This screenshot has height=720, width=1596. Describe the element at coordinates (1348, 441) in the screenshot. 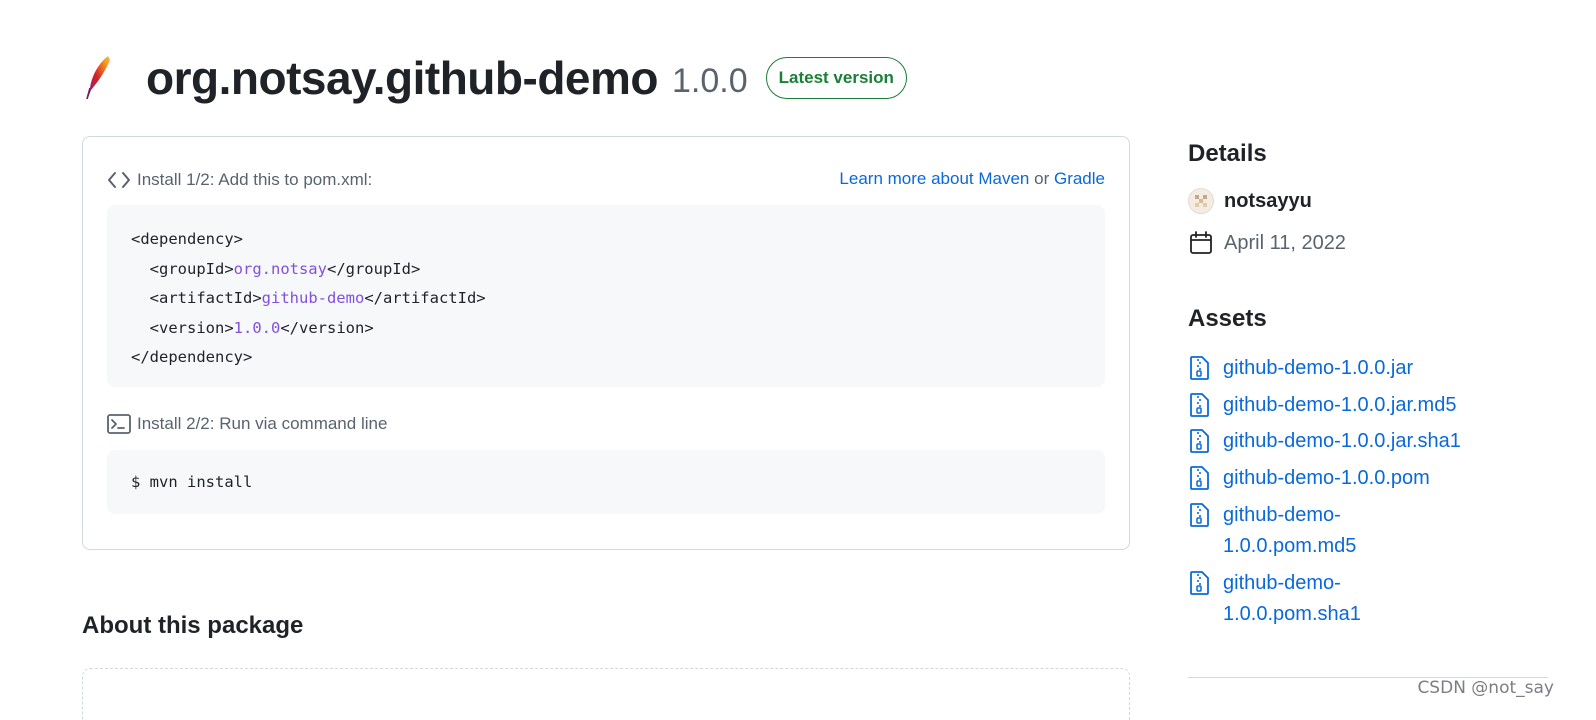

I see `asset-link: github-demo-1.0.0.jar.sha1` at that location.